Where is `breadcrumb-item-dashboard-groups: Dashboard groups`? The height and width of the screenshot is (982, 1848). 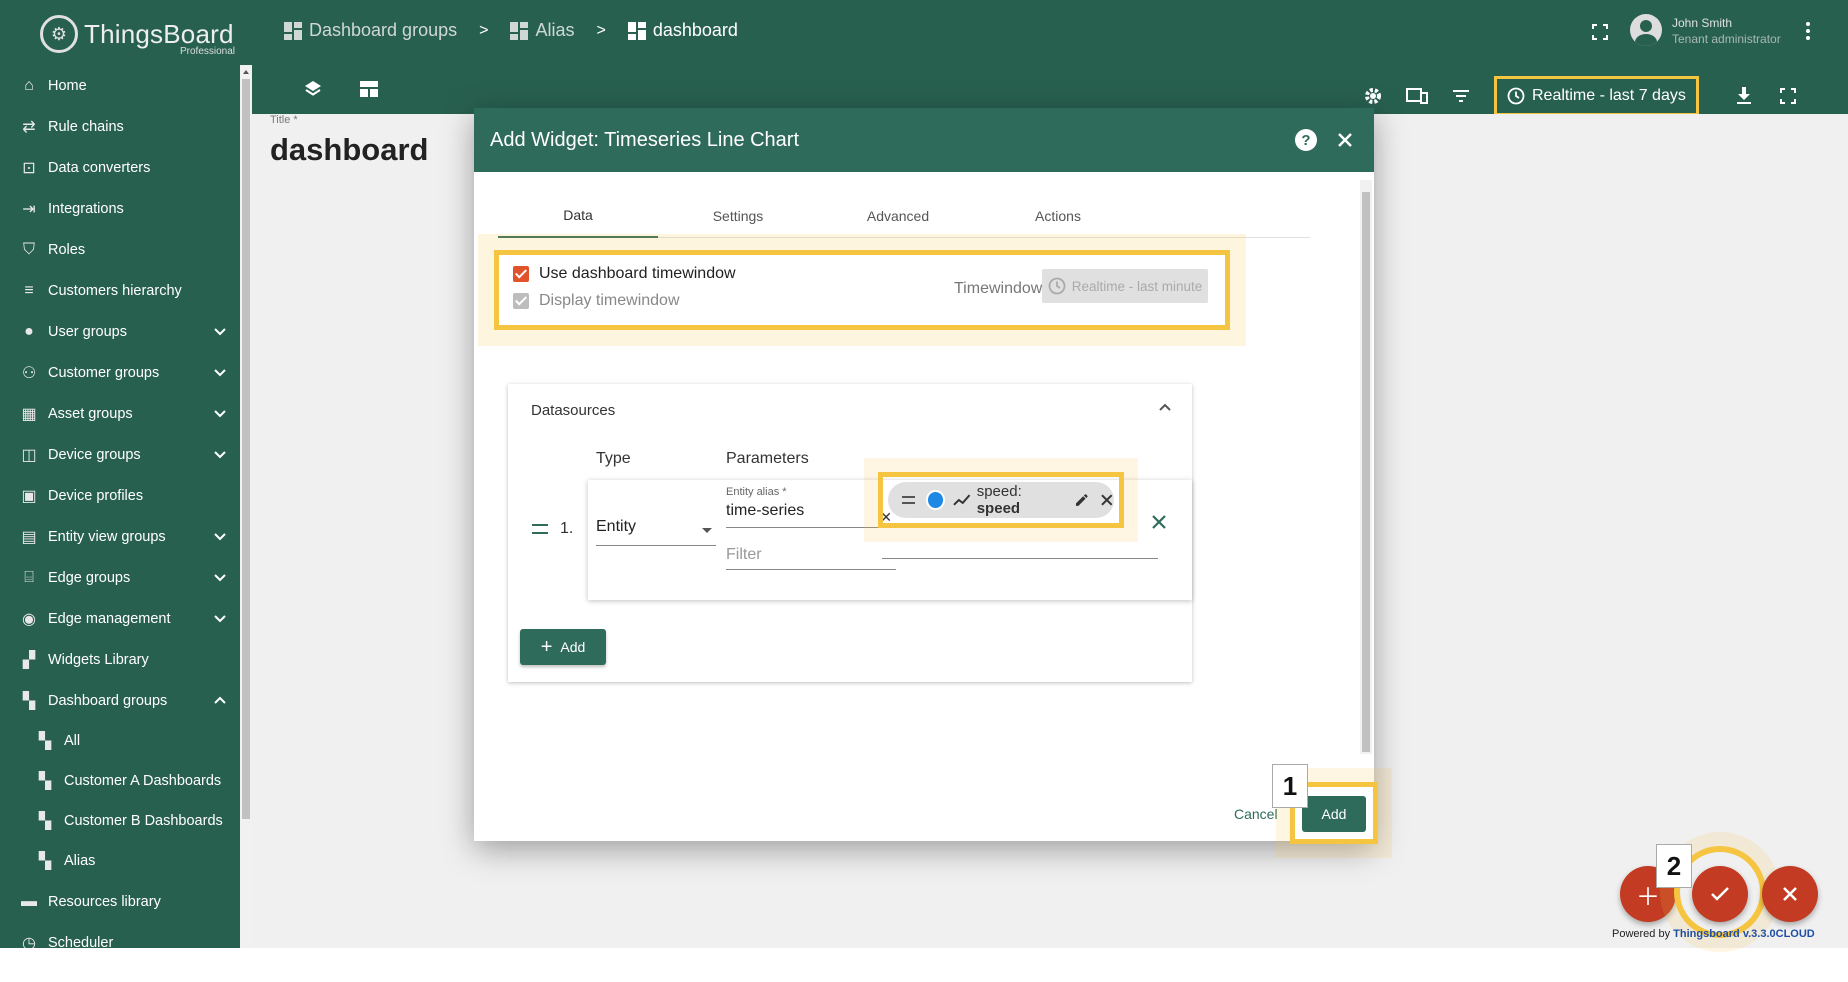 breadcrumb-item-dashboard-groups: Dashboard groups is located at coordinates (370, 30).